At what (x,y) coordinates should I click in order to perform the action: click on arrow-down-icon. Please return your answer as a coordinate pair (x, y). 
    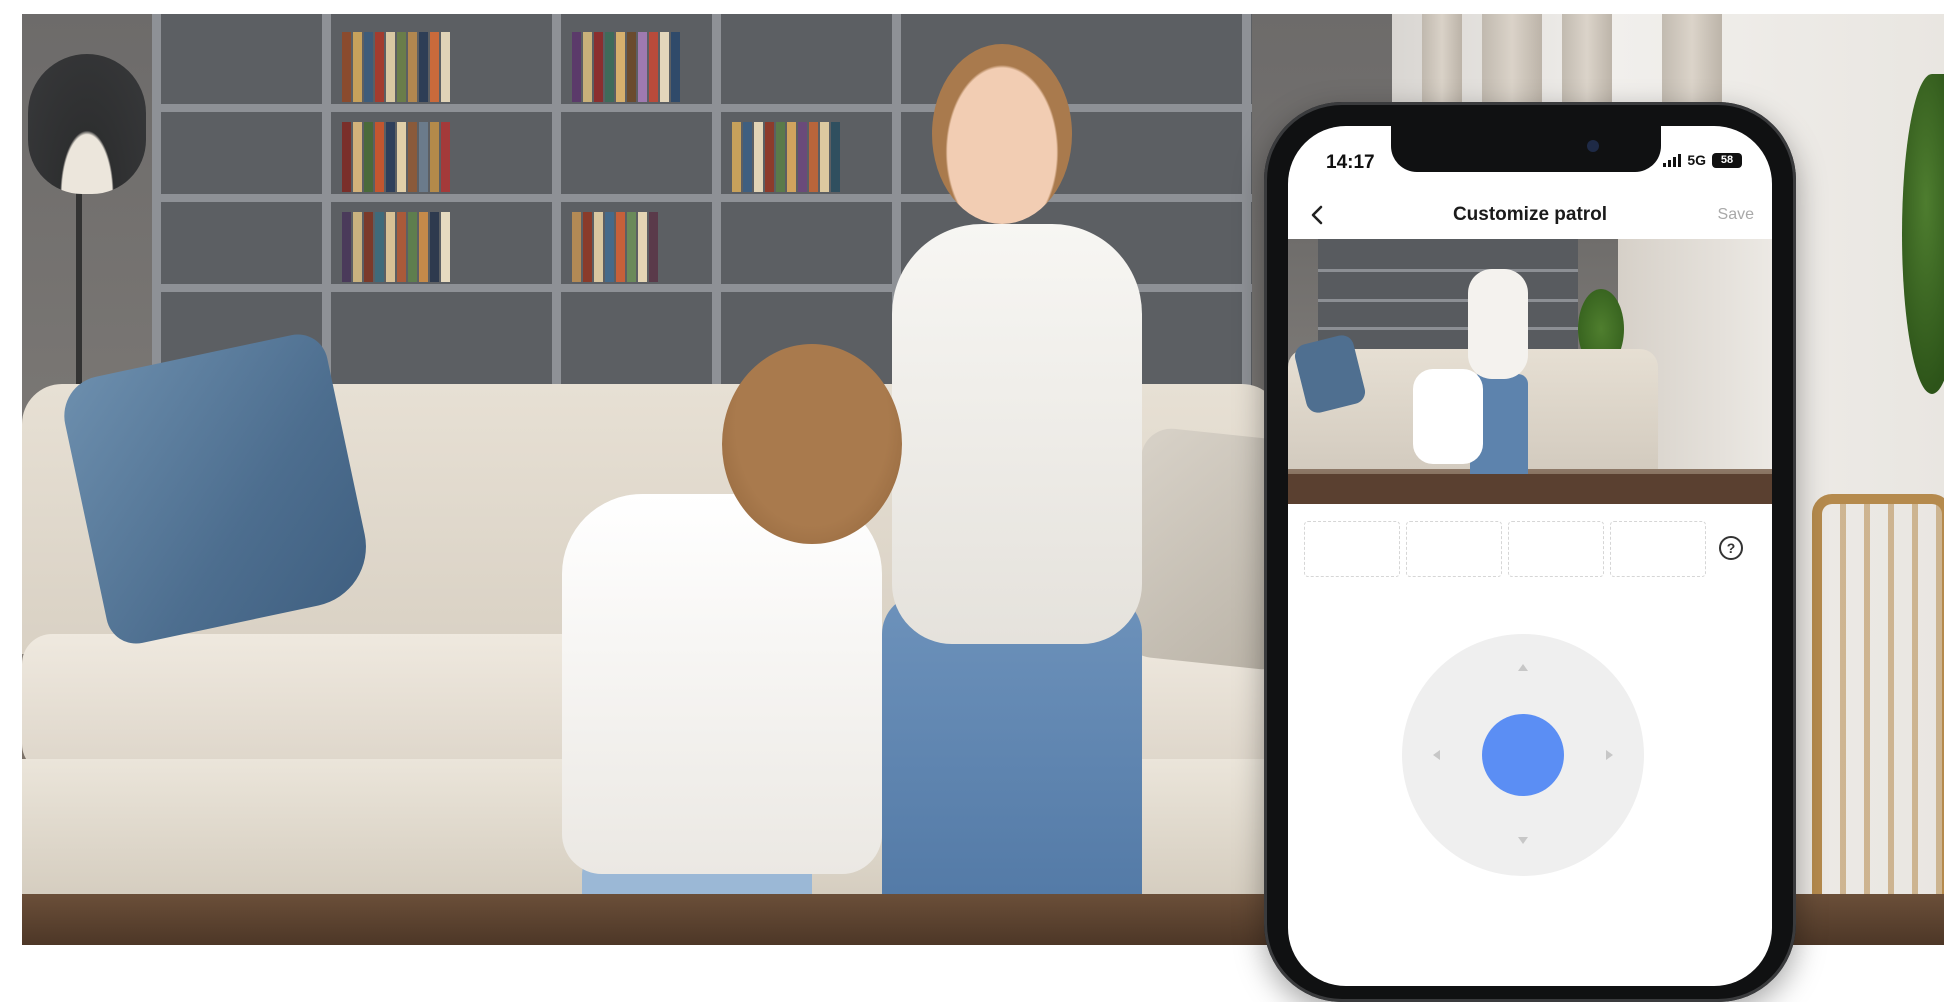
    Looking at the image, I should click on (1523, 840).